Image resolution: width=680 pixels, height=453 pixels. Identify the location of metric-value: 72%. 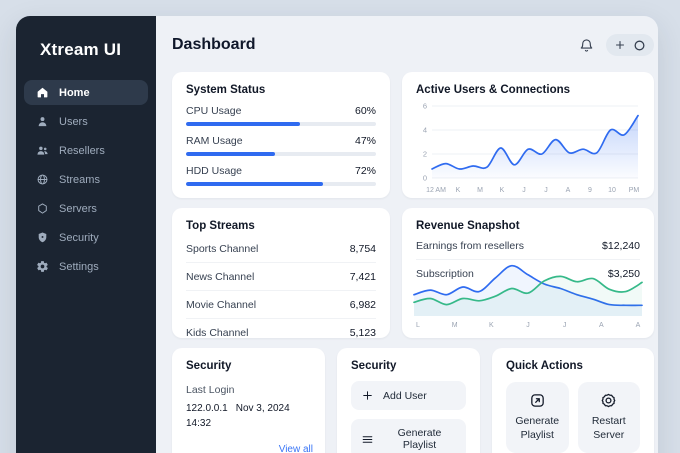
(365, 171).